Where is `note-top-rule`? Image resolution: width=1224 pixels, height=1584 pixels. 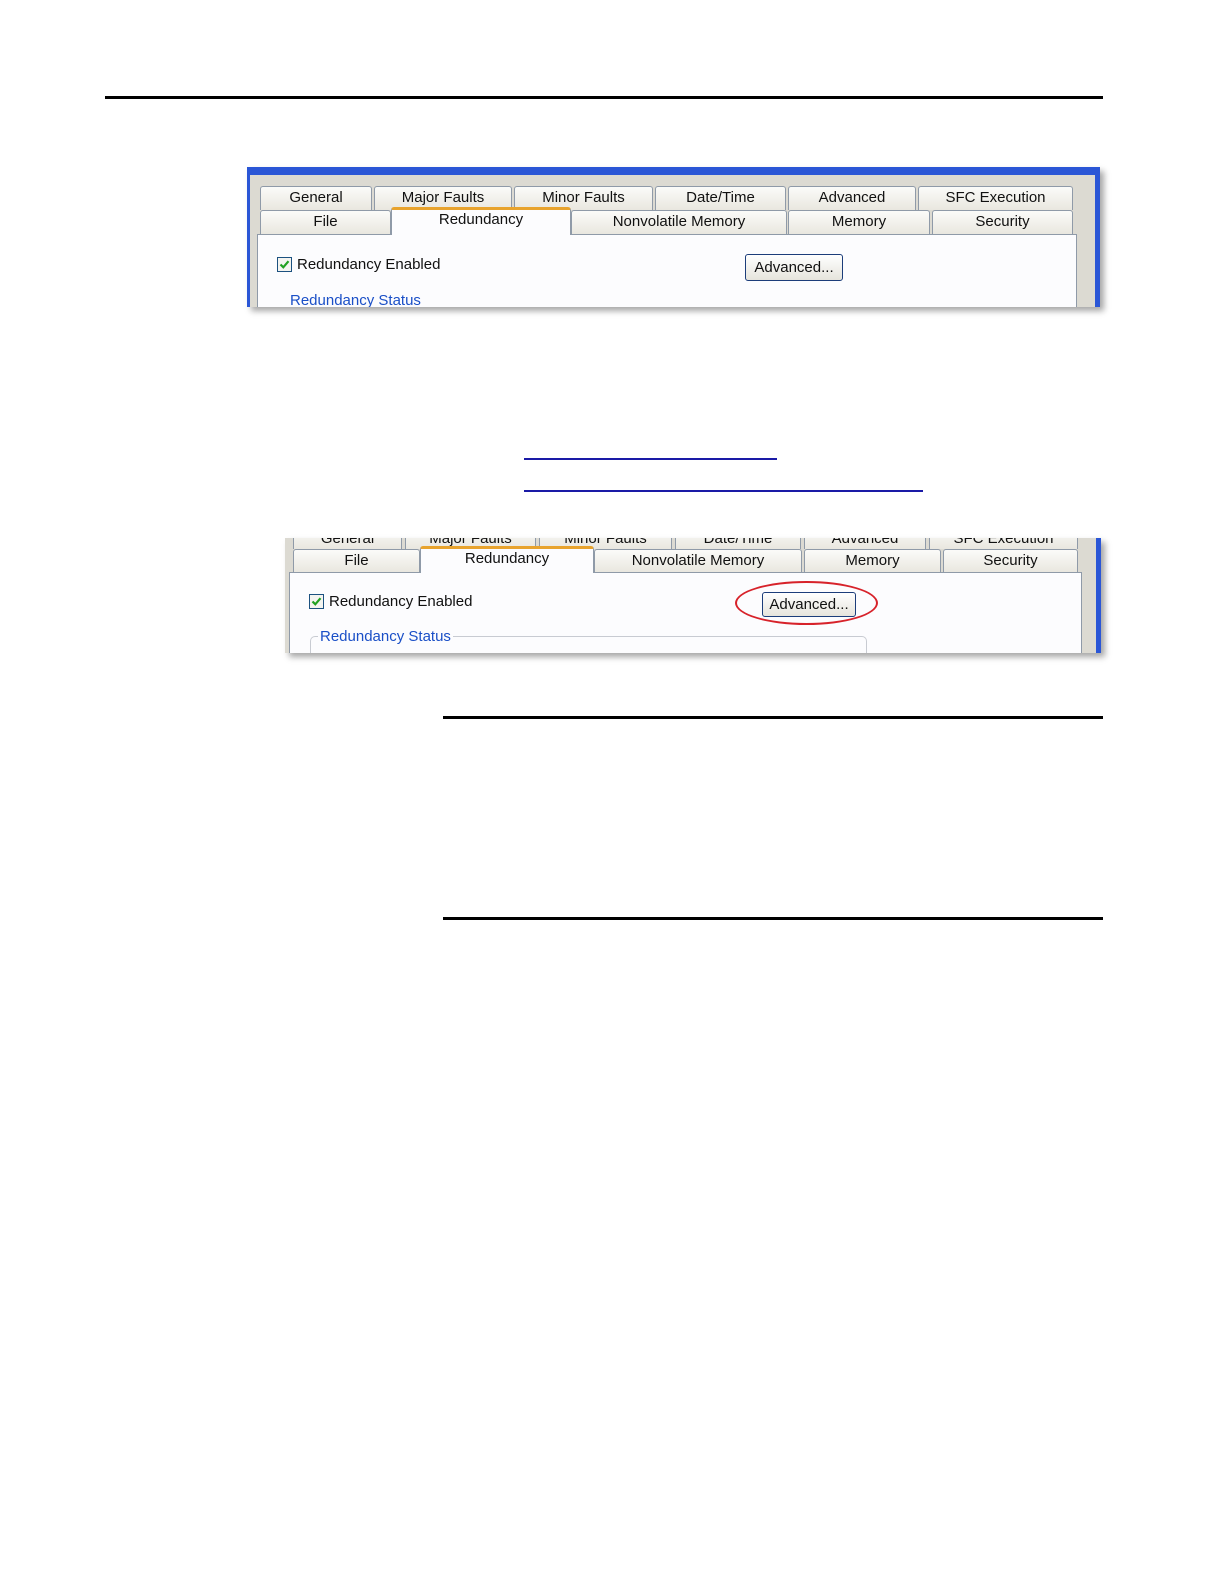
note-top-rule is located at coordinates (773, 717).